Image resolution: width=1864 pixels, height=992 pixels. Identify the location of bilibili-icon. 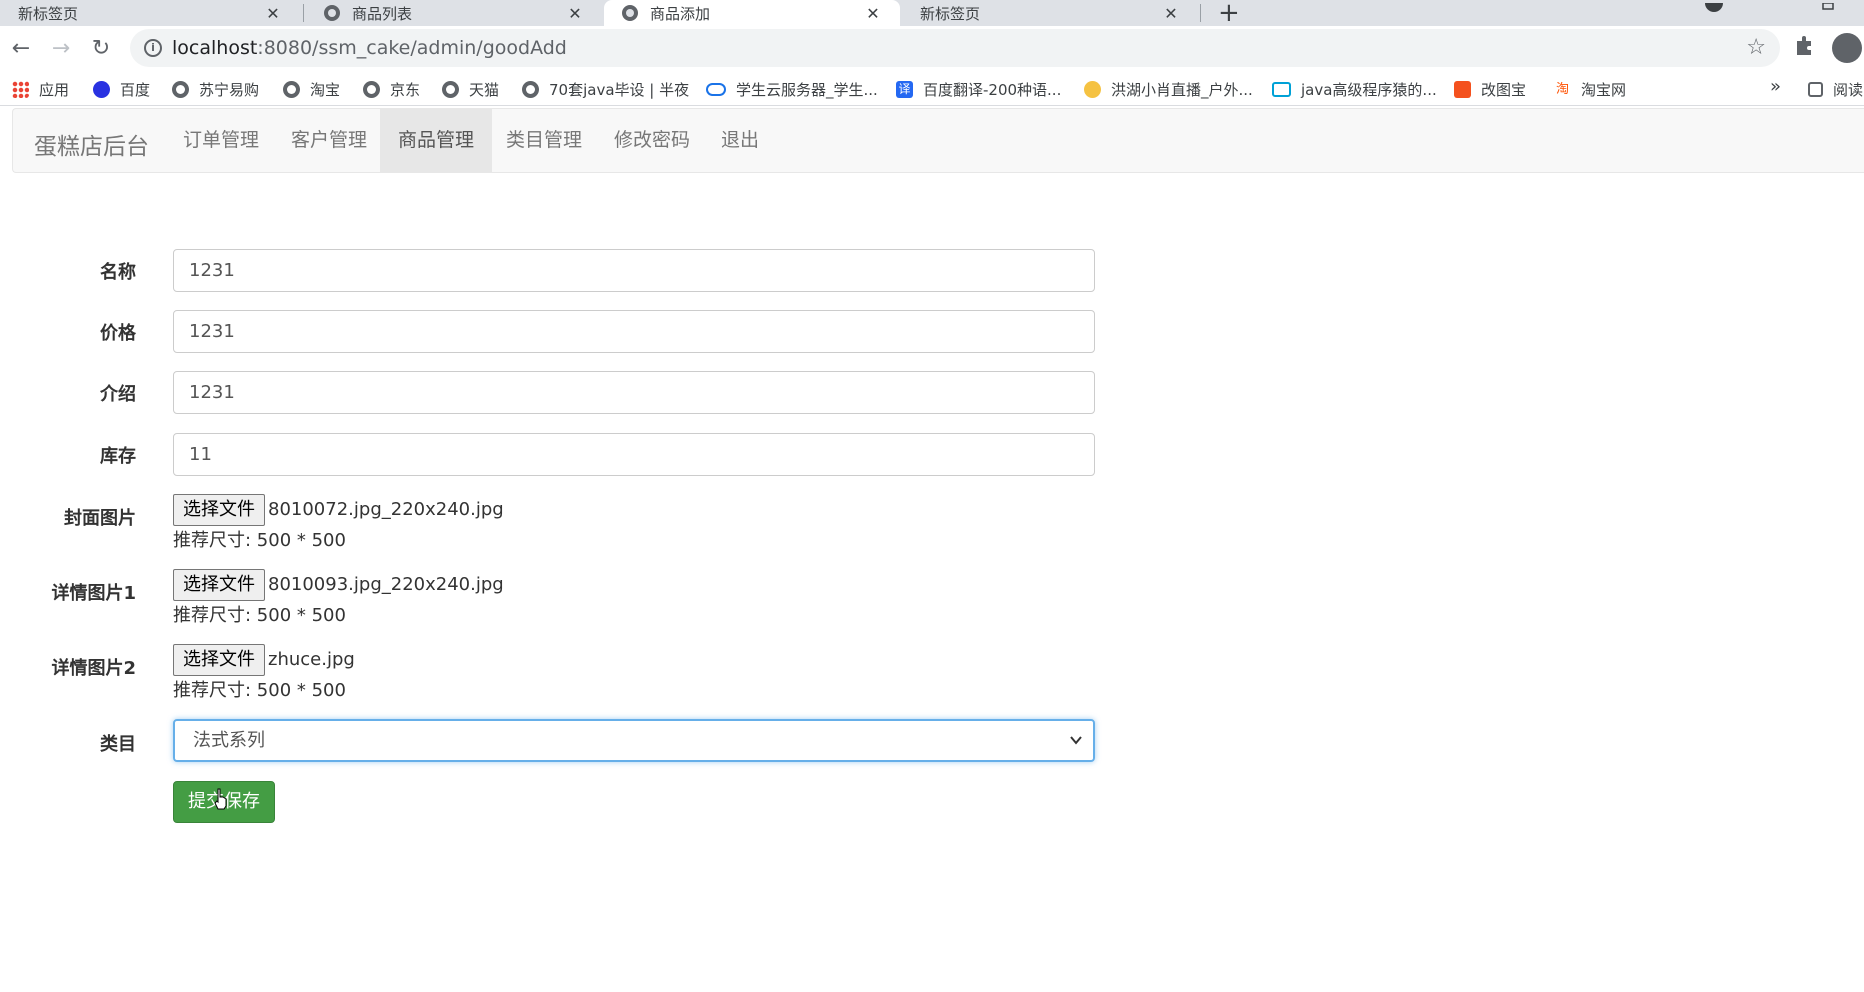
(1281, 89).